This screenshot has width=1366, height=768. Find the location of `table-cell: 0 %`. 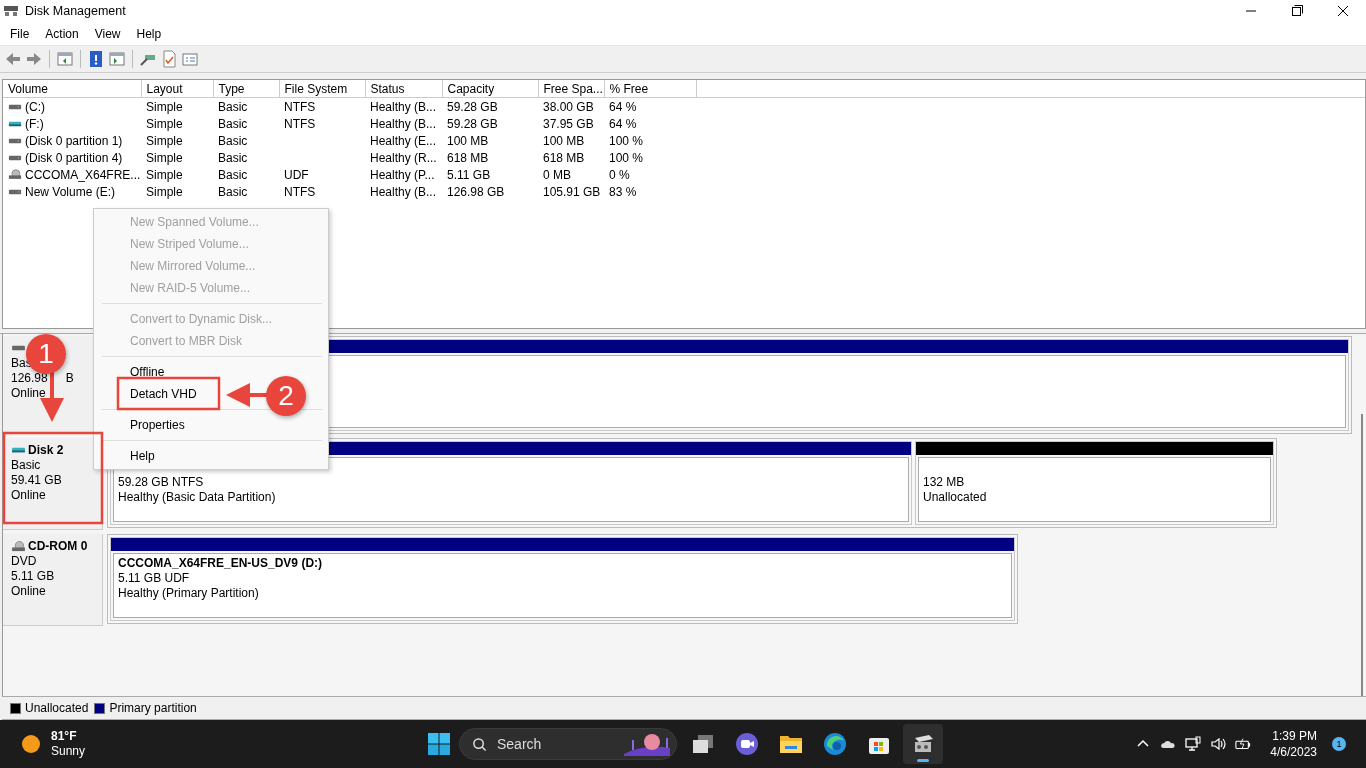

table-cell: 0 % is located at coordinates (619, 174).